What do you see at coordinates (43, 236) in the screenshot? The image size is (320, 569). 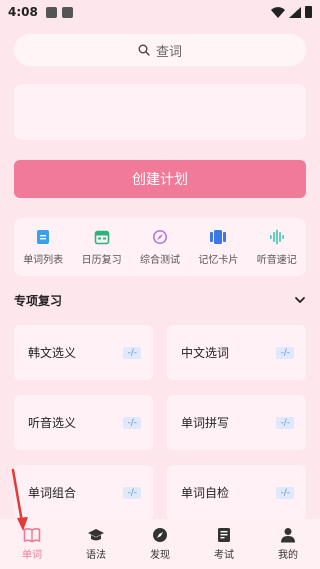 I see `document-icon` at bounding box center [43, 236].